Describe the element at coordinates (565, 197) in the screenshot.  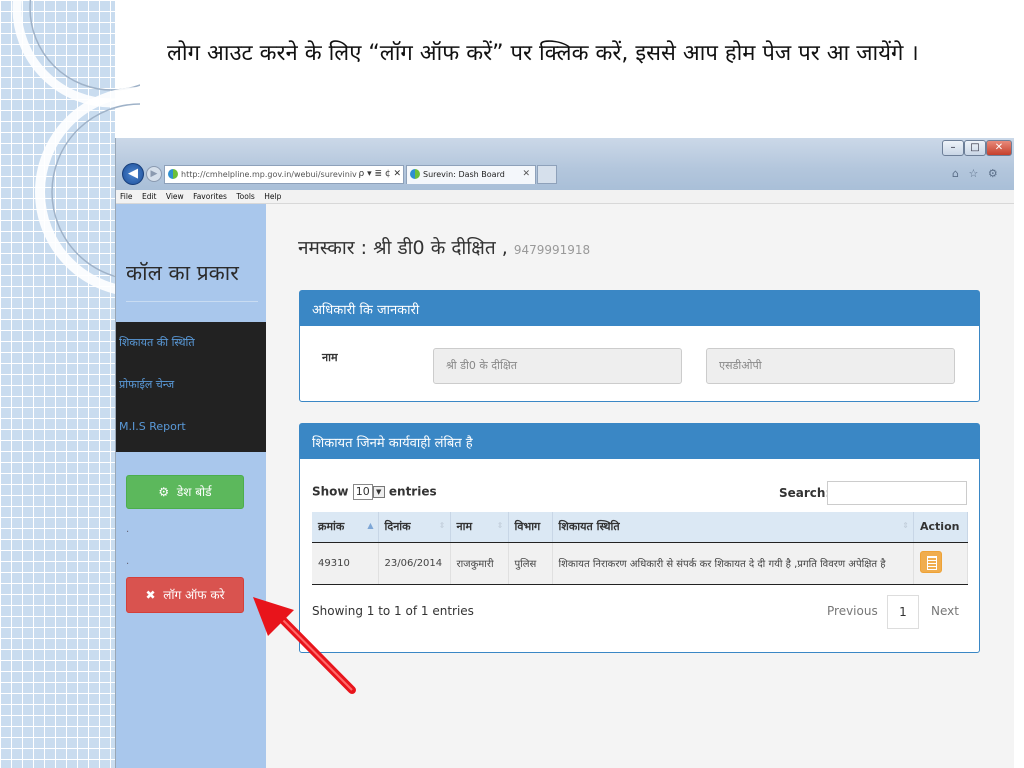
I see `browser-menubar: File Edit View Favorites Tools Help` at that location.